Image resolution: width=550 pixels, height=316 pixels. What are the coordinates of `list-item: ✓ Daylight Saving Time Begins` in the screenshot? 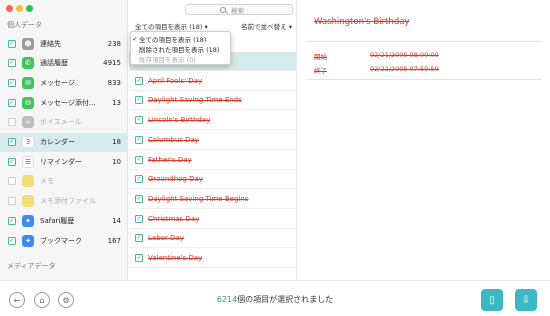 It's located at (212, 199).